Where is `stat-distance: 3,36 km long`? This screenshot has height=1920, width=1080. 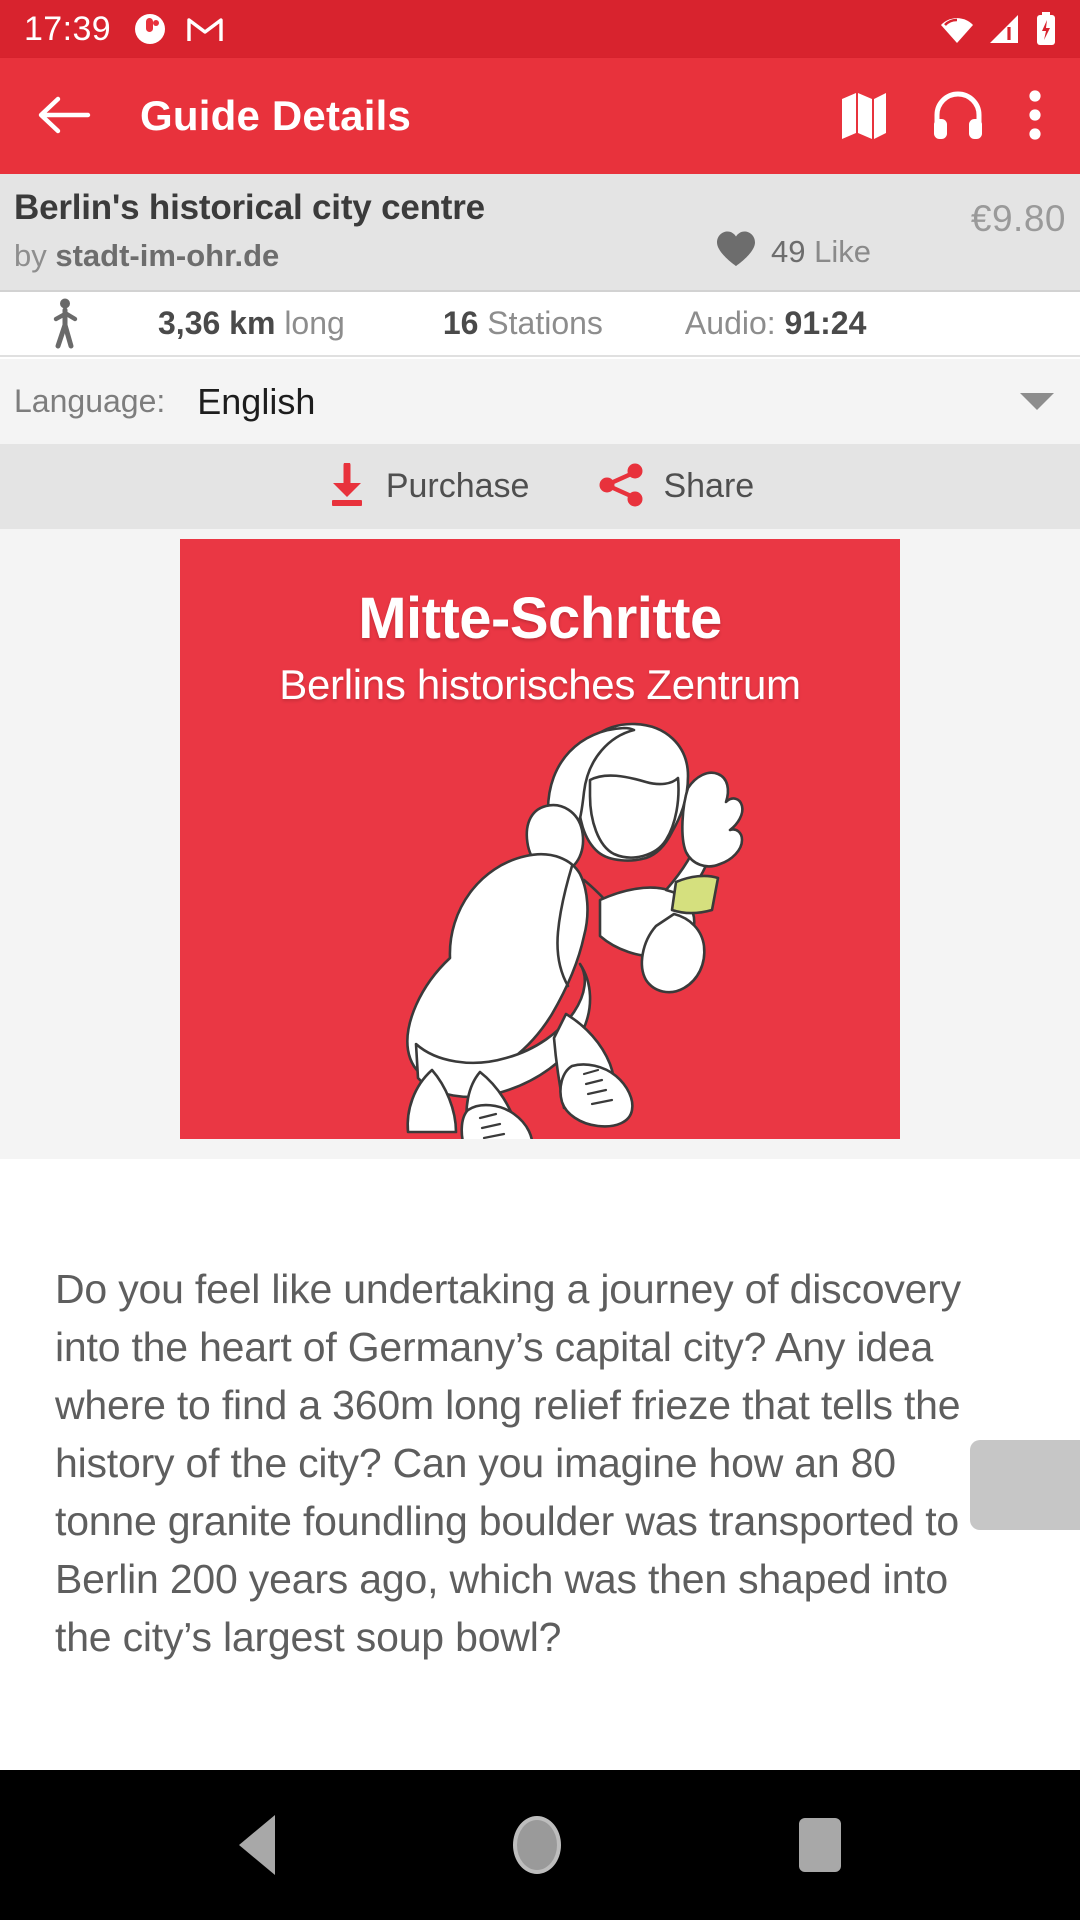 stat-distance: 3,36 km long is located at coordinates (251, 323).